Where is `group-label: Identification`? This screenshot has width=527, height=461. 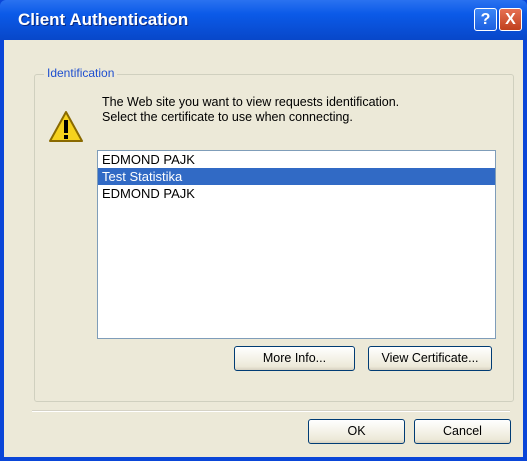 group-label: Identification is located at coordinates (81, 73).